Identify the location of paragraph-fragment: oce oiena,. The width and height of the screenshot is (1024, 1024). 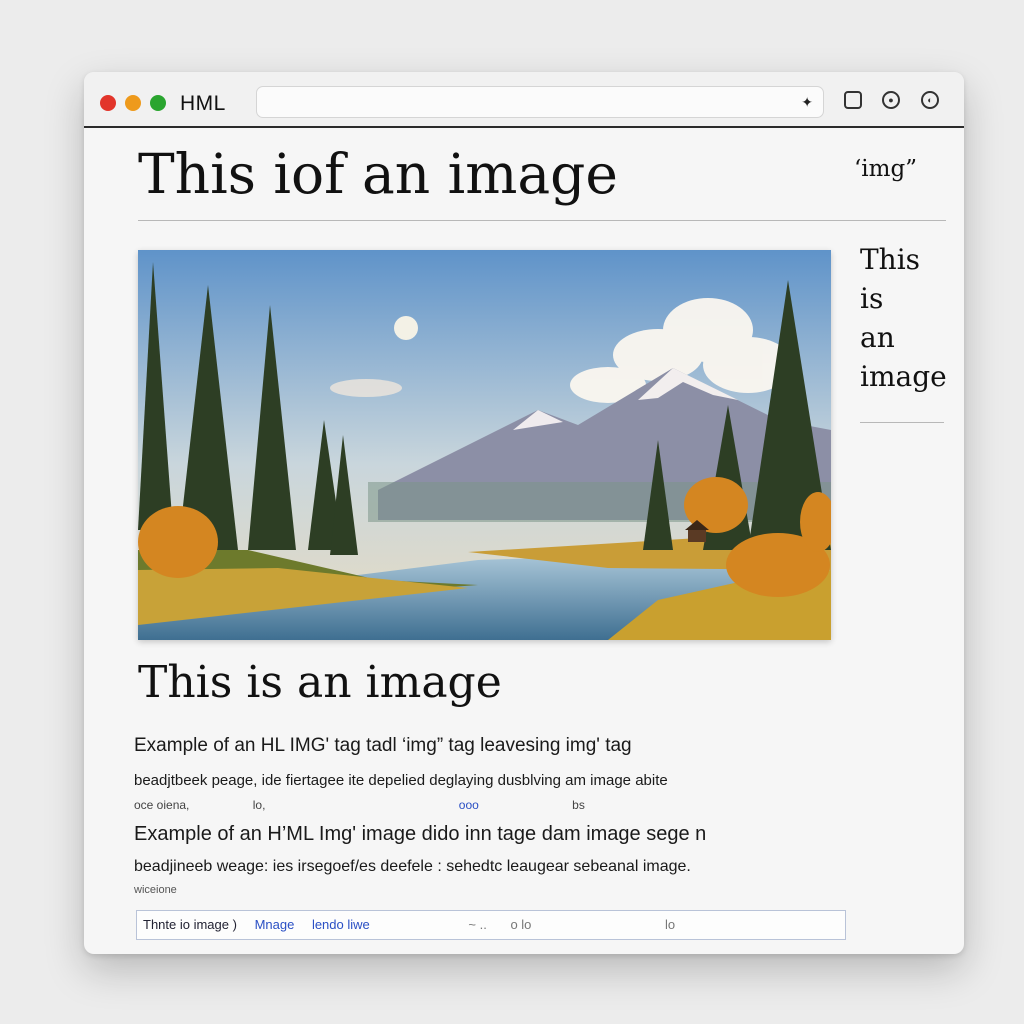
(162, 805).